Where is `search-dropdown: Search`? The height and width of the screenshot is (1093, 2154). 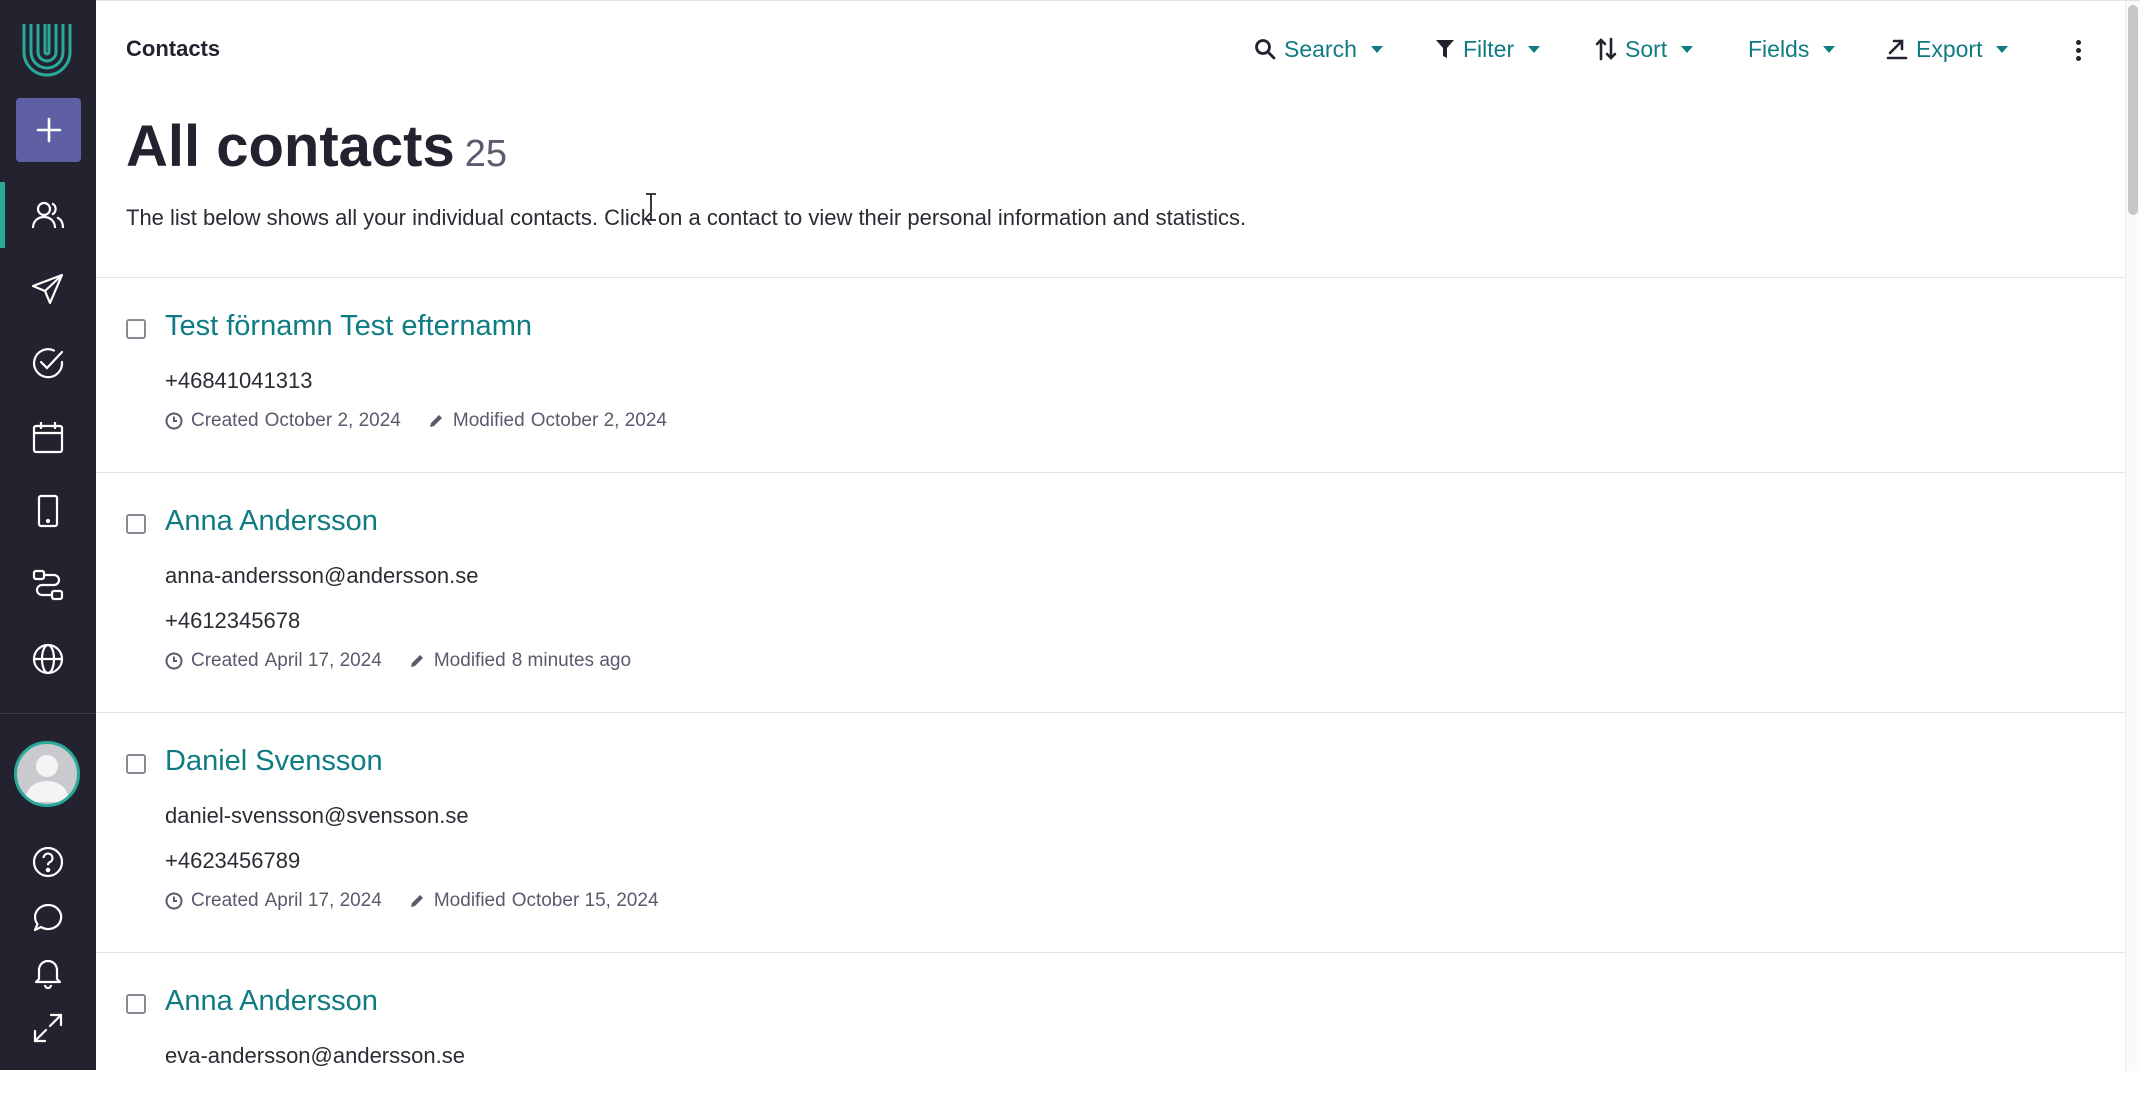 search-dropdown: Search is located at coordinates (1318, 49).